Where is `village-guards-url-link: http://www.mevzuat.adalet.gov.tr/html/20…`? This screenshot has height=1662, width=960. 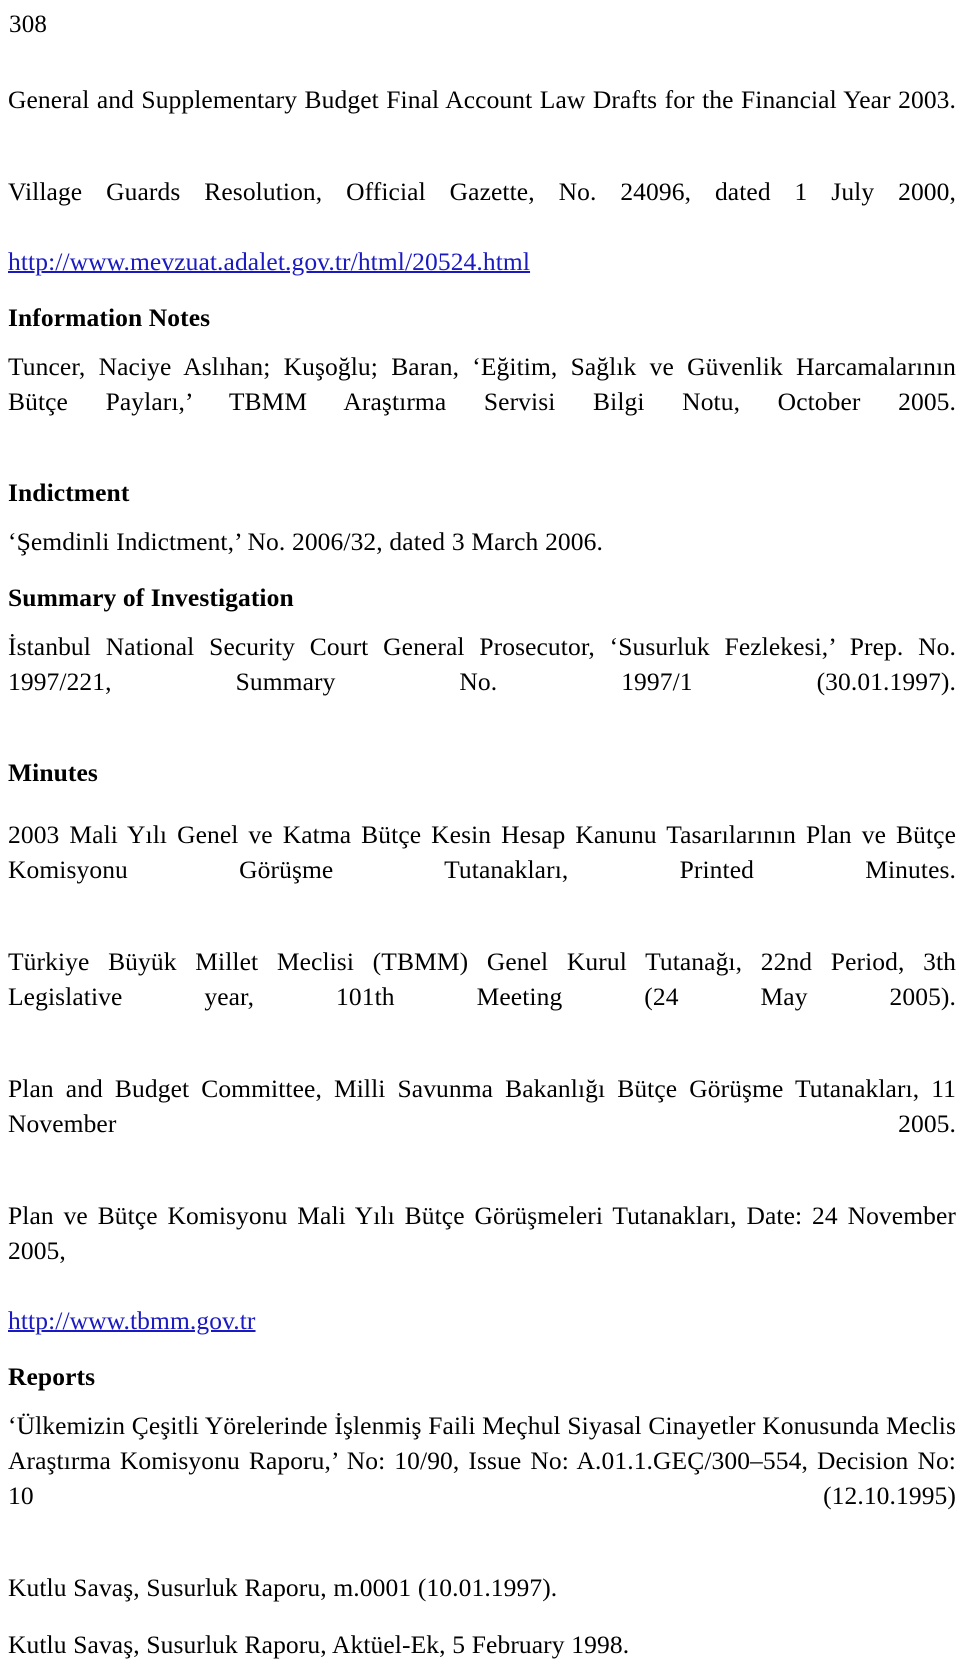
village-guards-url-link: http://www.mevzuat.adalet.gov.tr/html/20… is located at coordinates (269, 261).